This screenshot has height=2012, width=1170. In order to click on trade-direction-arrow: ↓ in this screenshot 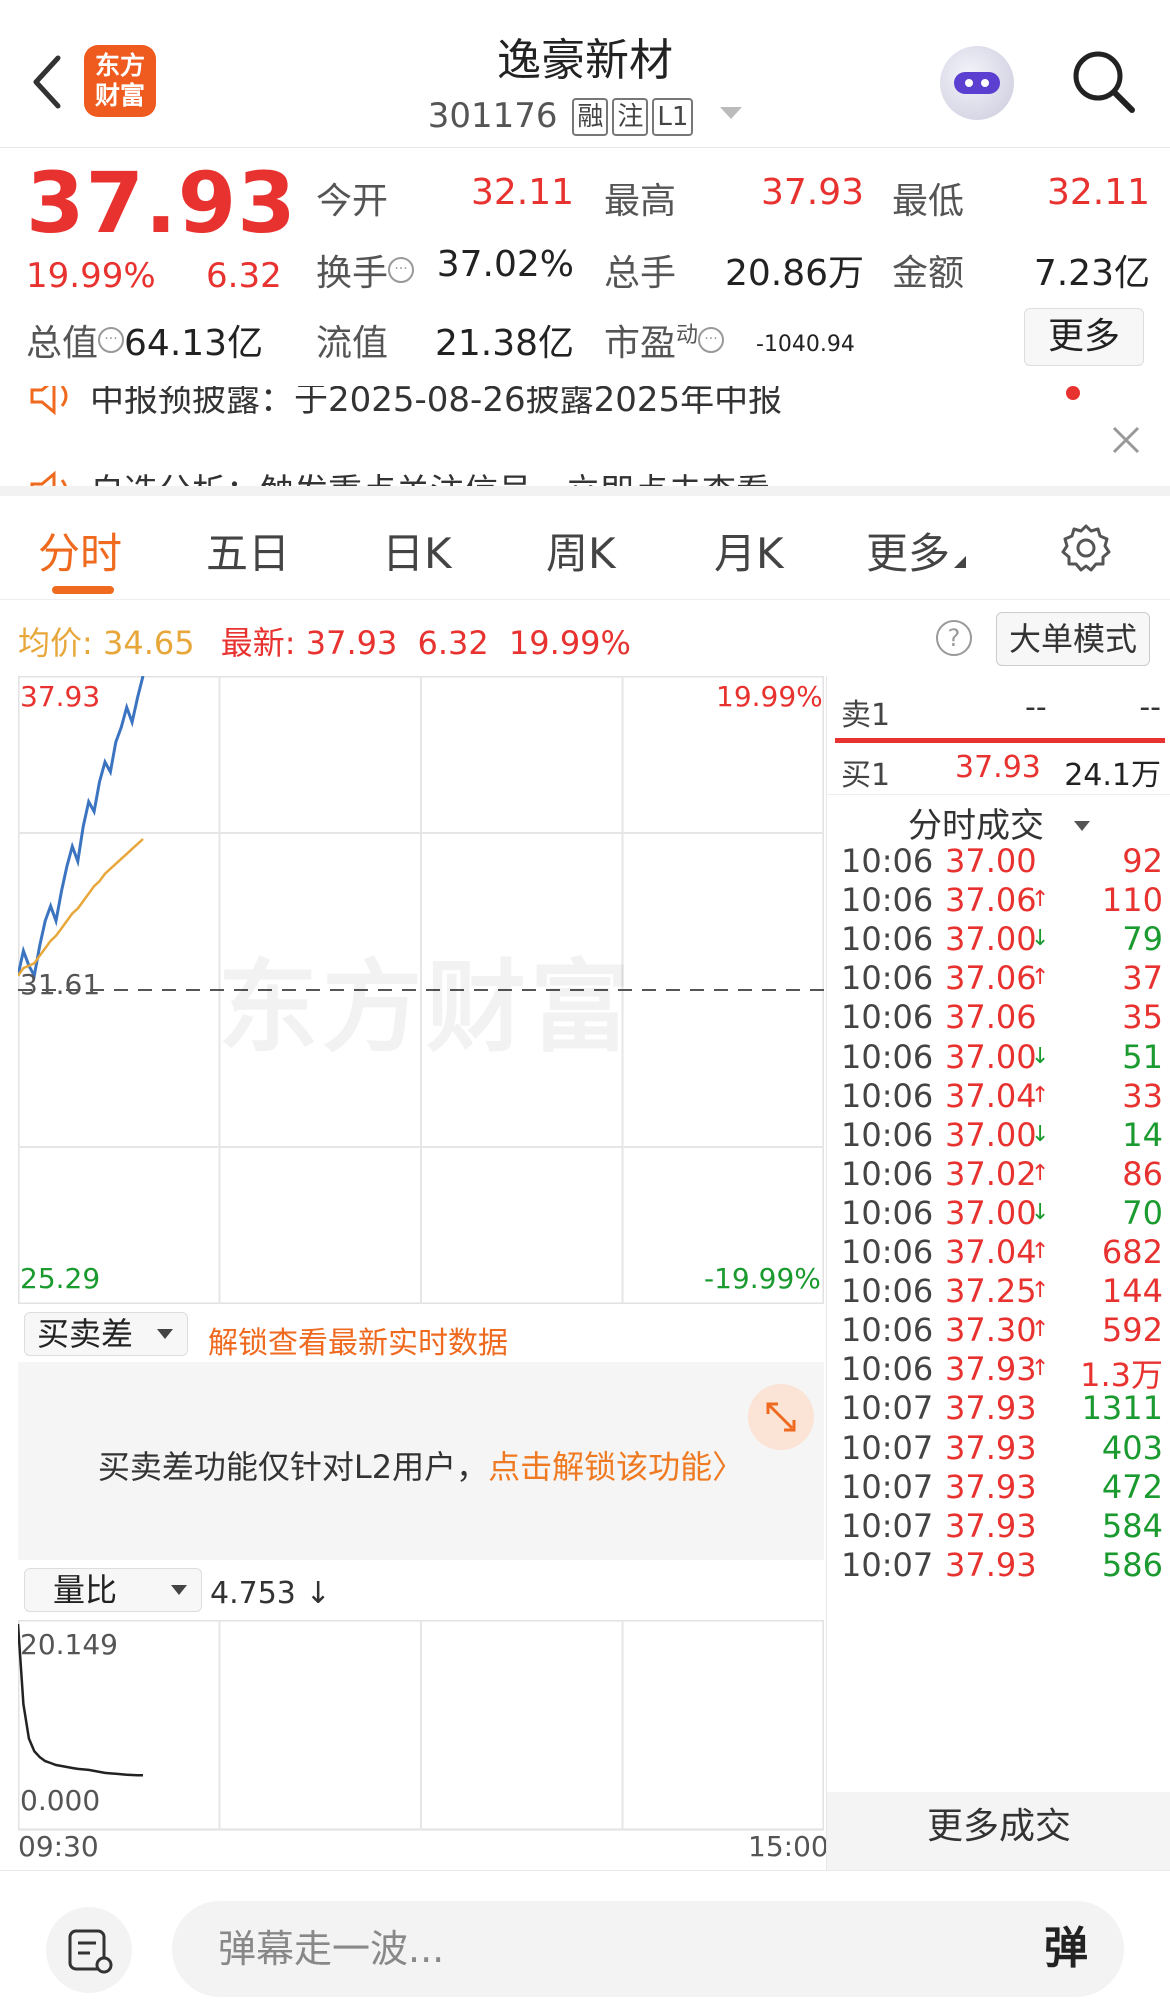, I will do `click(1040, 1056)`.